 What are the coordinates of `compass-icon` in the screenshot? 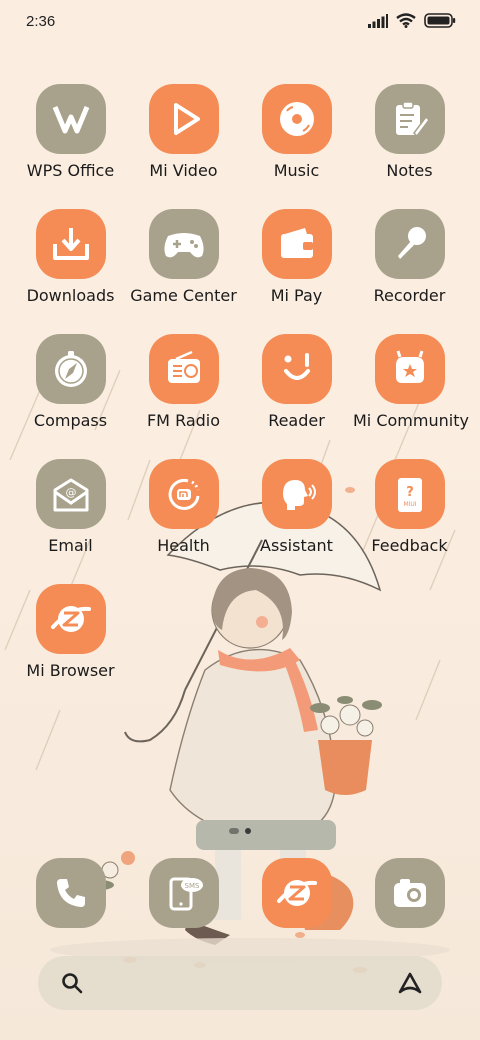 It's located at (70, 369).